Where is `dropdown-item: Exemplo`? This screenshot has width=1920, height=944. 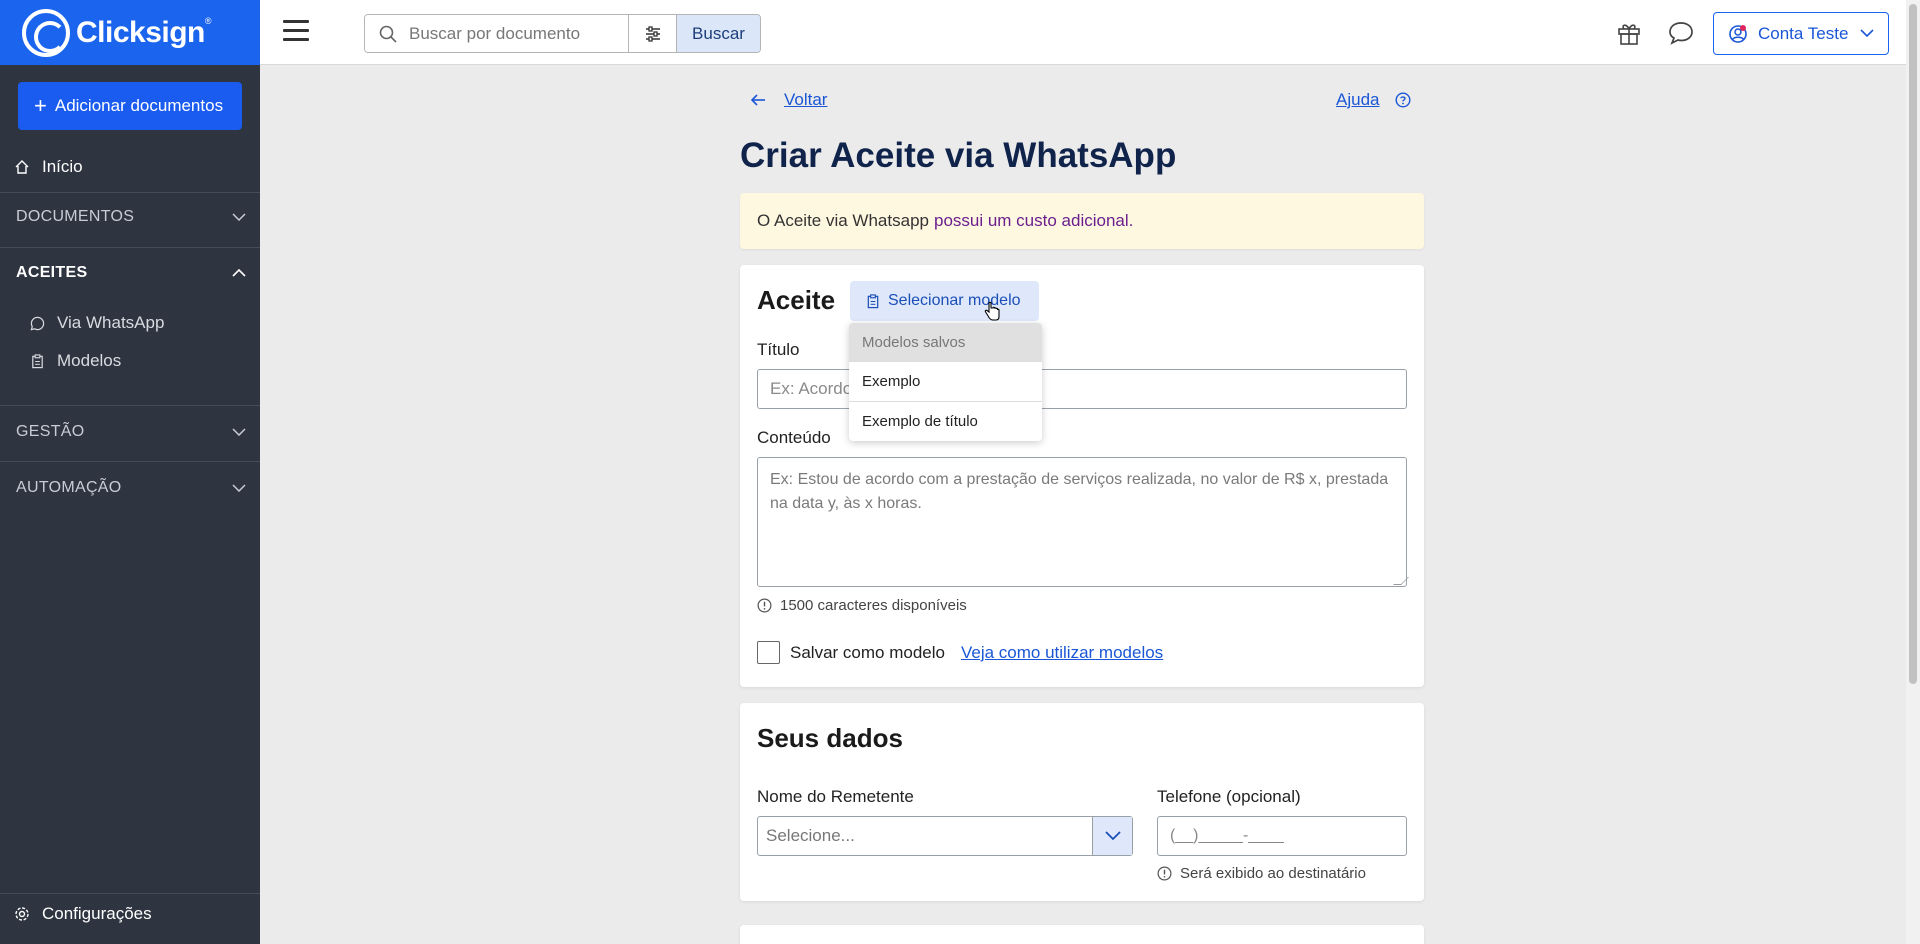 dropdown-item: Exemplo is located at coordinates (945, 381).